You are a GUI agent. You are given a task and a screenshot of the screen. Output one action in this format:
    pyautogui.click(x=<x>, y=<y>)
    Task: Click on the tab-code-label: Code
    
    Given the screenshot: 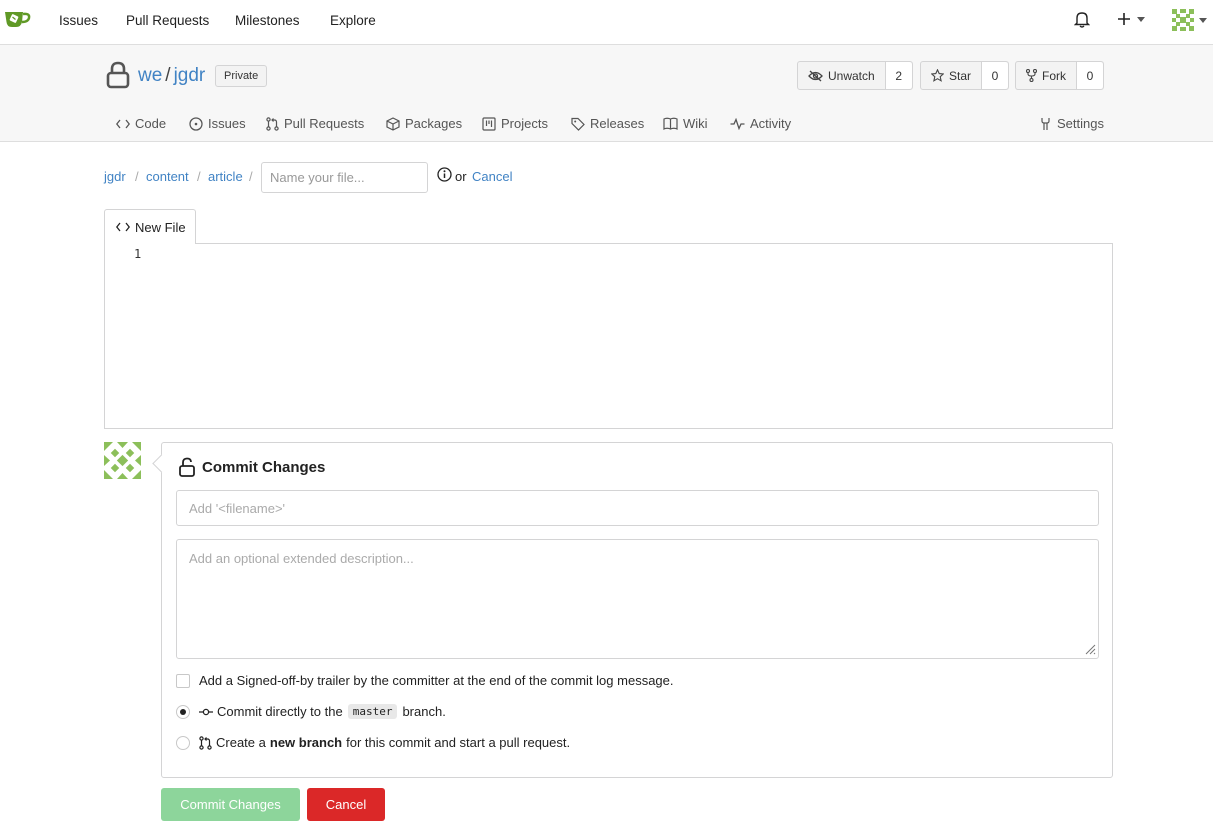 What is the action you would take?
    pyautogui.click(x=151, y=123)
    